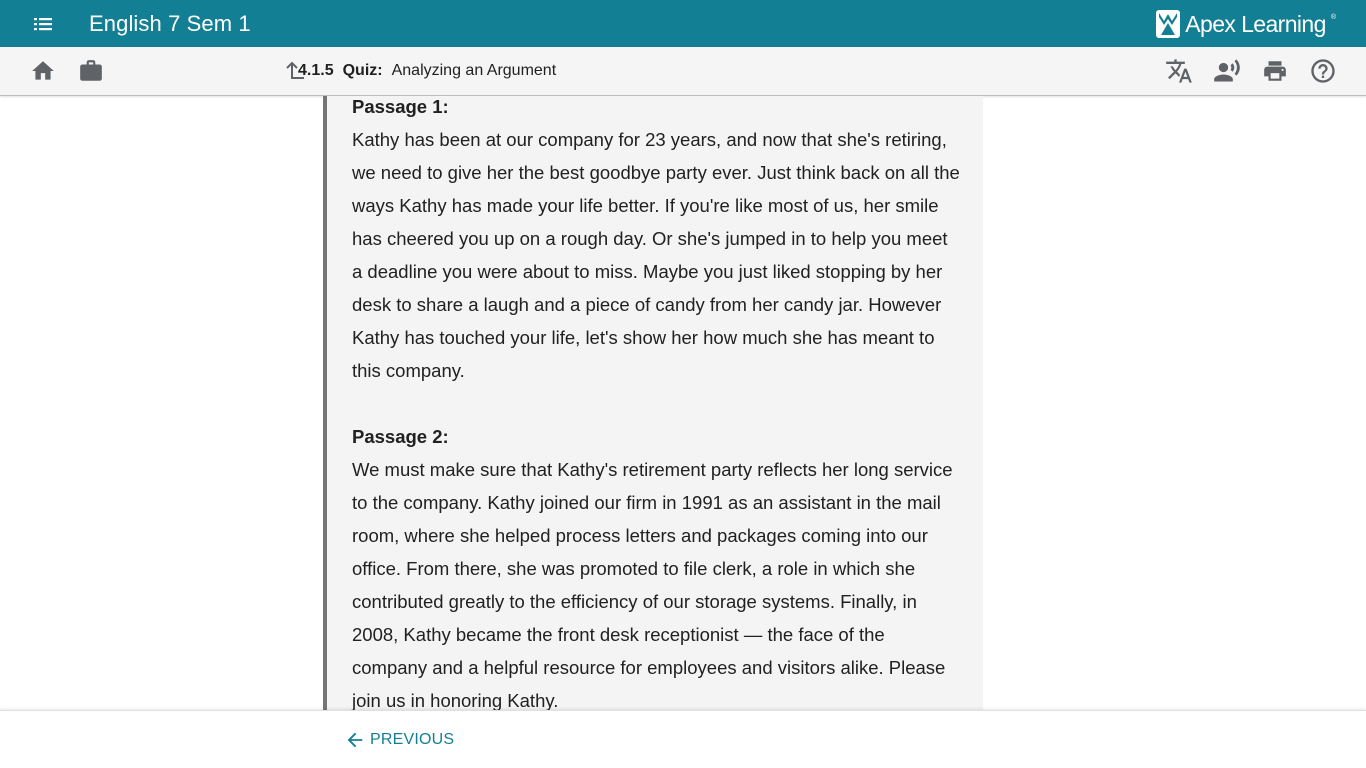  Describe the element at coordinates (355, 740) in the screenshot. I see `arrow-left-icon` at that location.